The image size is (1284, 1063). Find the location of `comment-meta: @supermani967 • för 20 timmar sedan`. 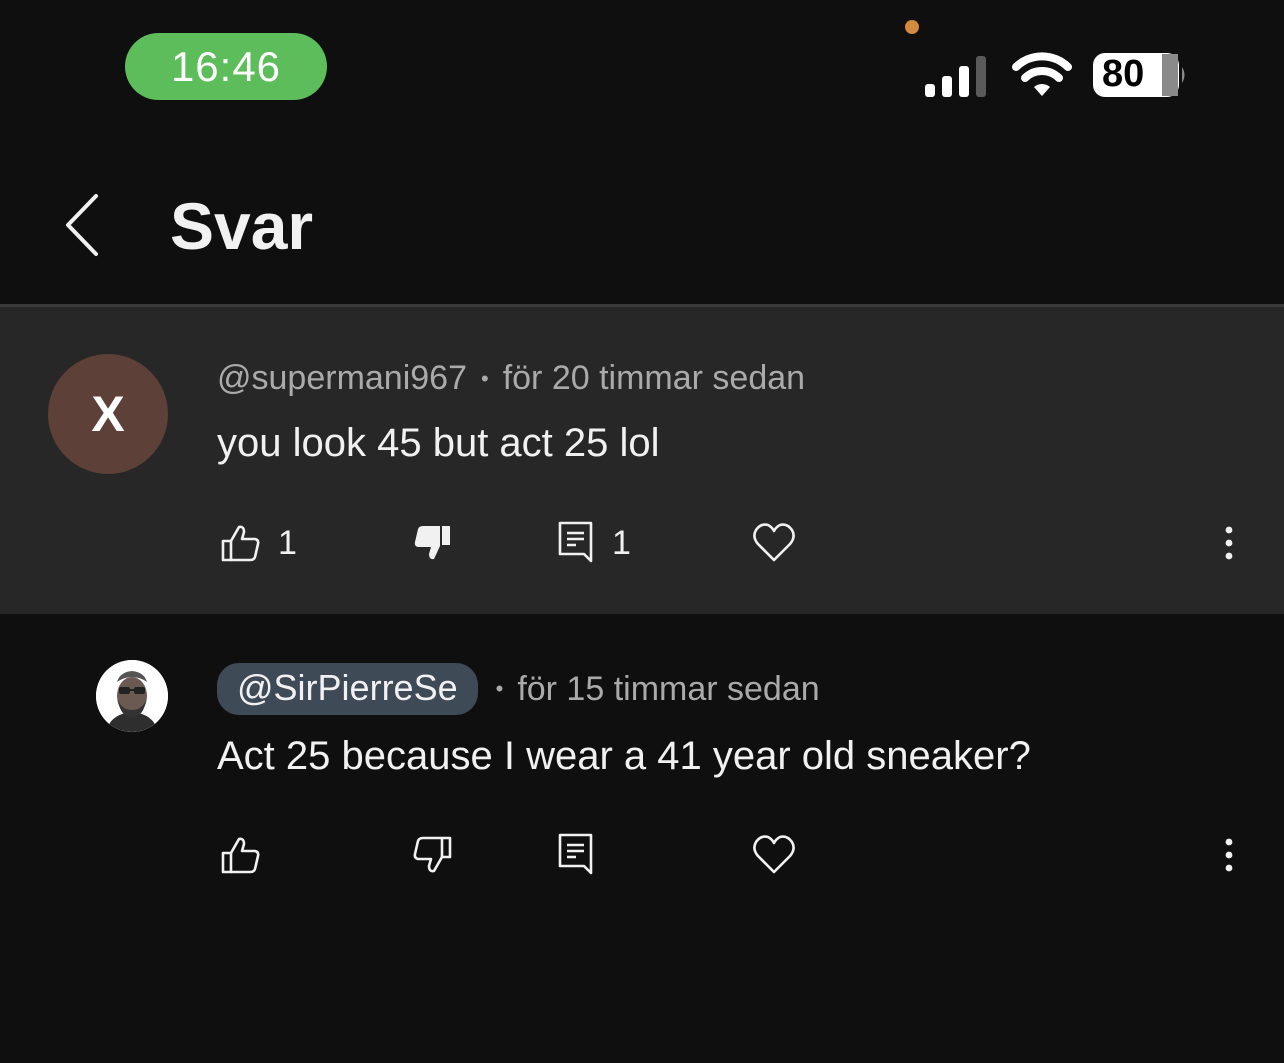

comment-meta: @supermani967 • för 20 timmar sedan is located at coordinates (511, 378).